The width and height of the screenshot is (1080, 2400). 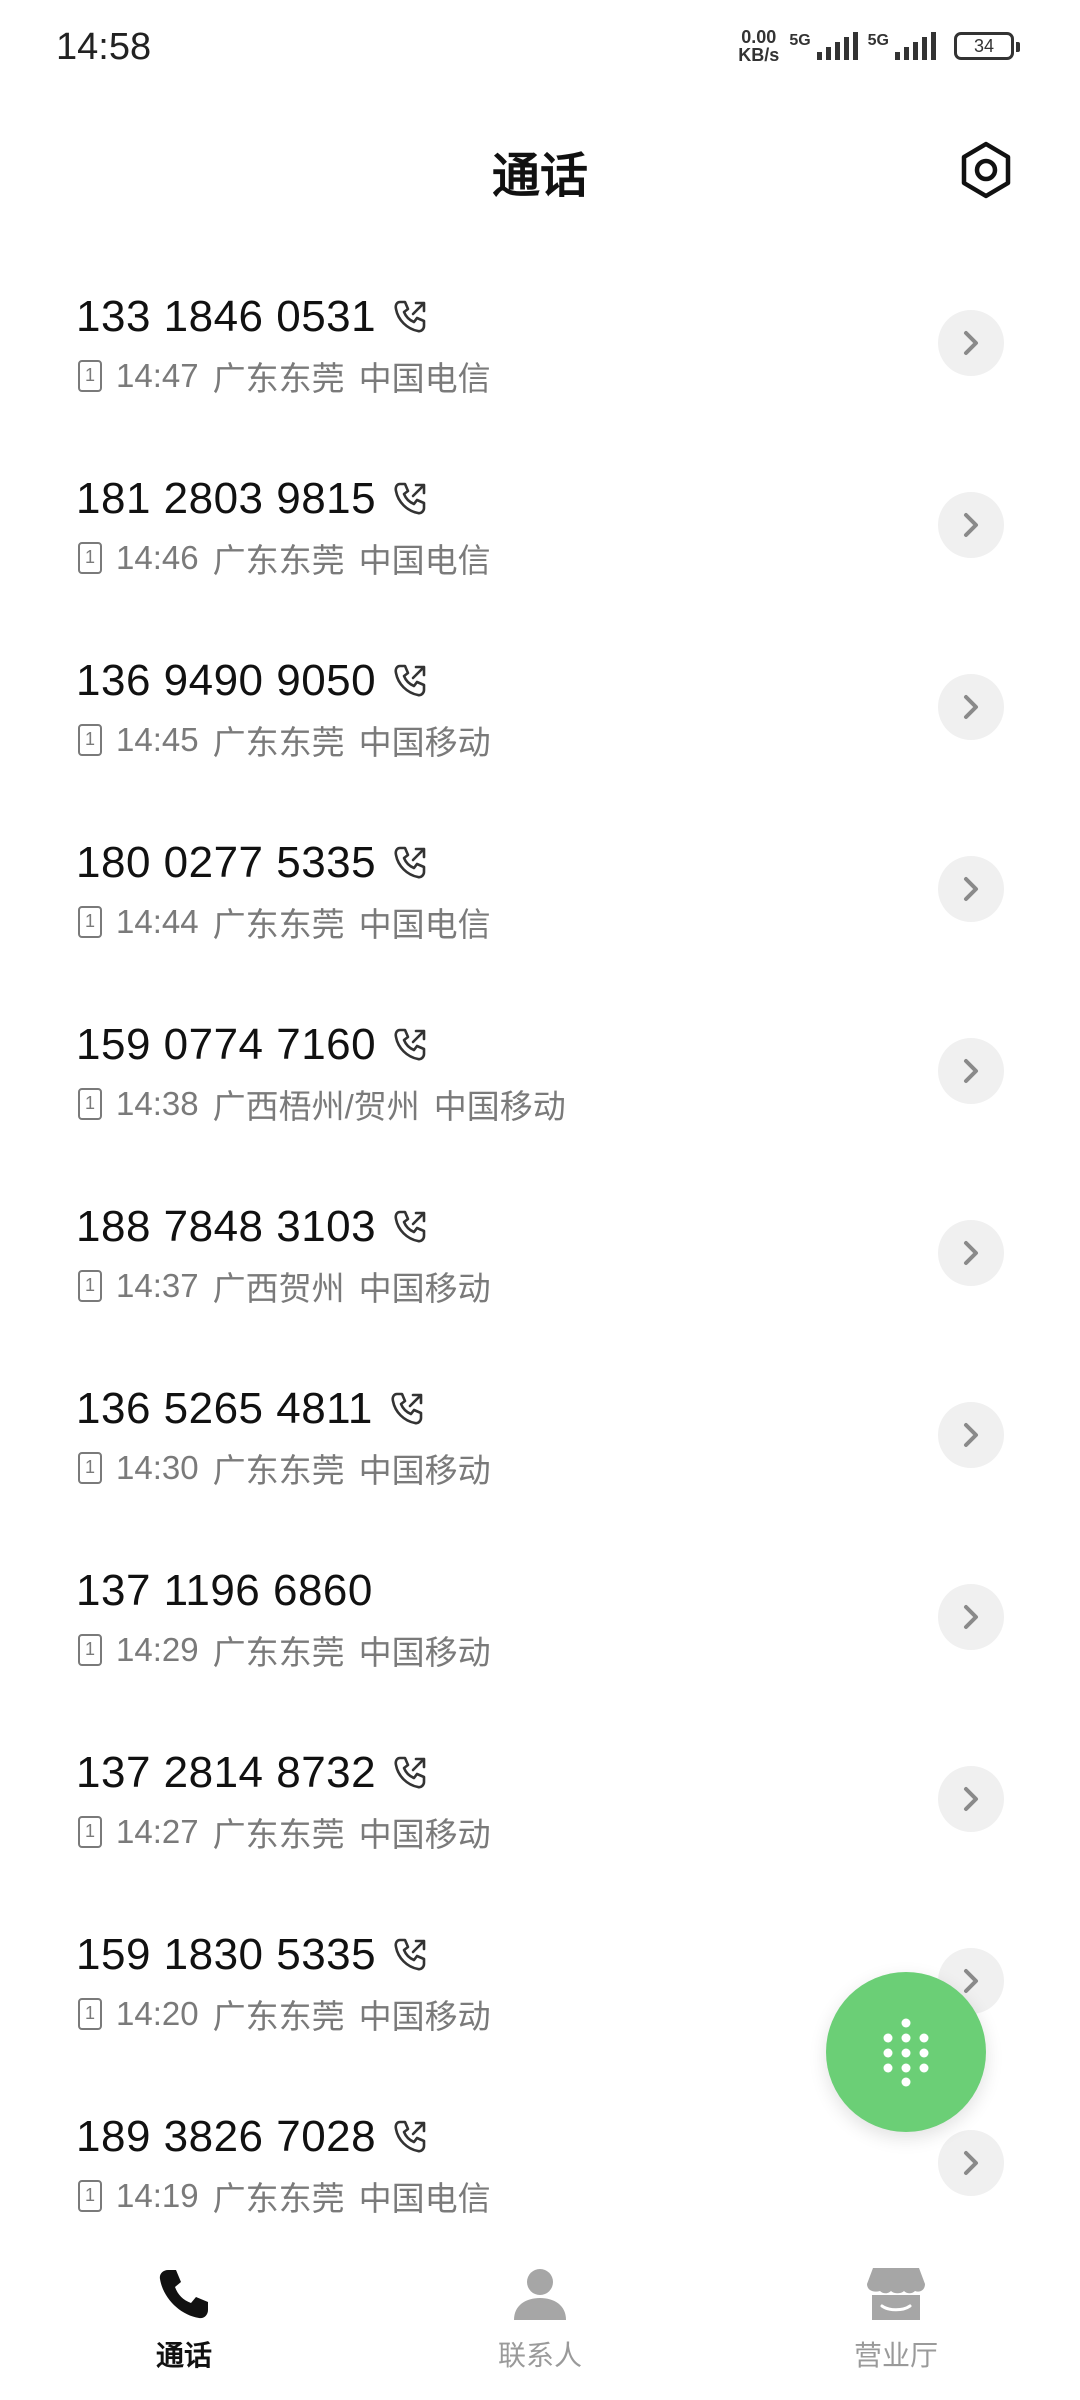 I want to click on sim2-signal-icon: 5G, so click(x=902, y=46).